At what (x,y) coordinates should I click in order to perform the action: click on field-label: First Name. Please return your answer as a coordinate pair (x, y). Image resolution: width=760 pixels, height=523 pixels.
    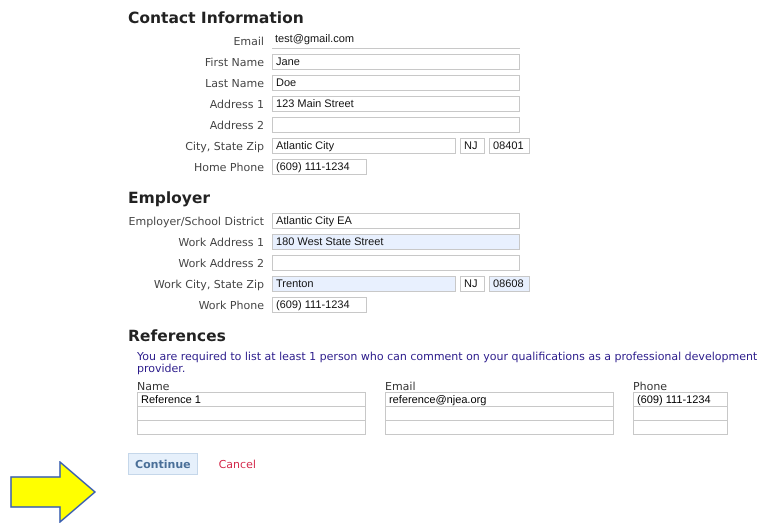
    Looking at the image, I should click on (234, 62).